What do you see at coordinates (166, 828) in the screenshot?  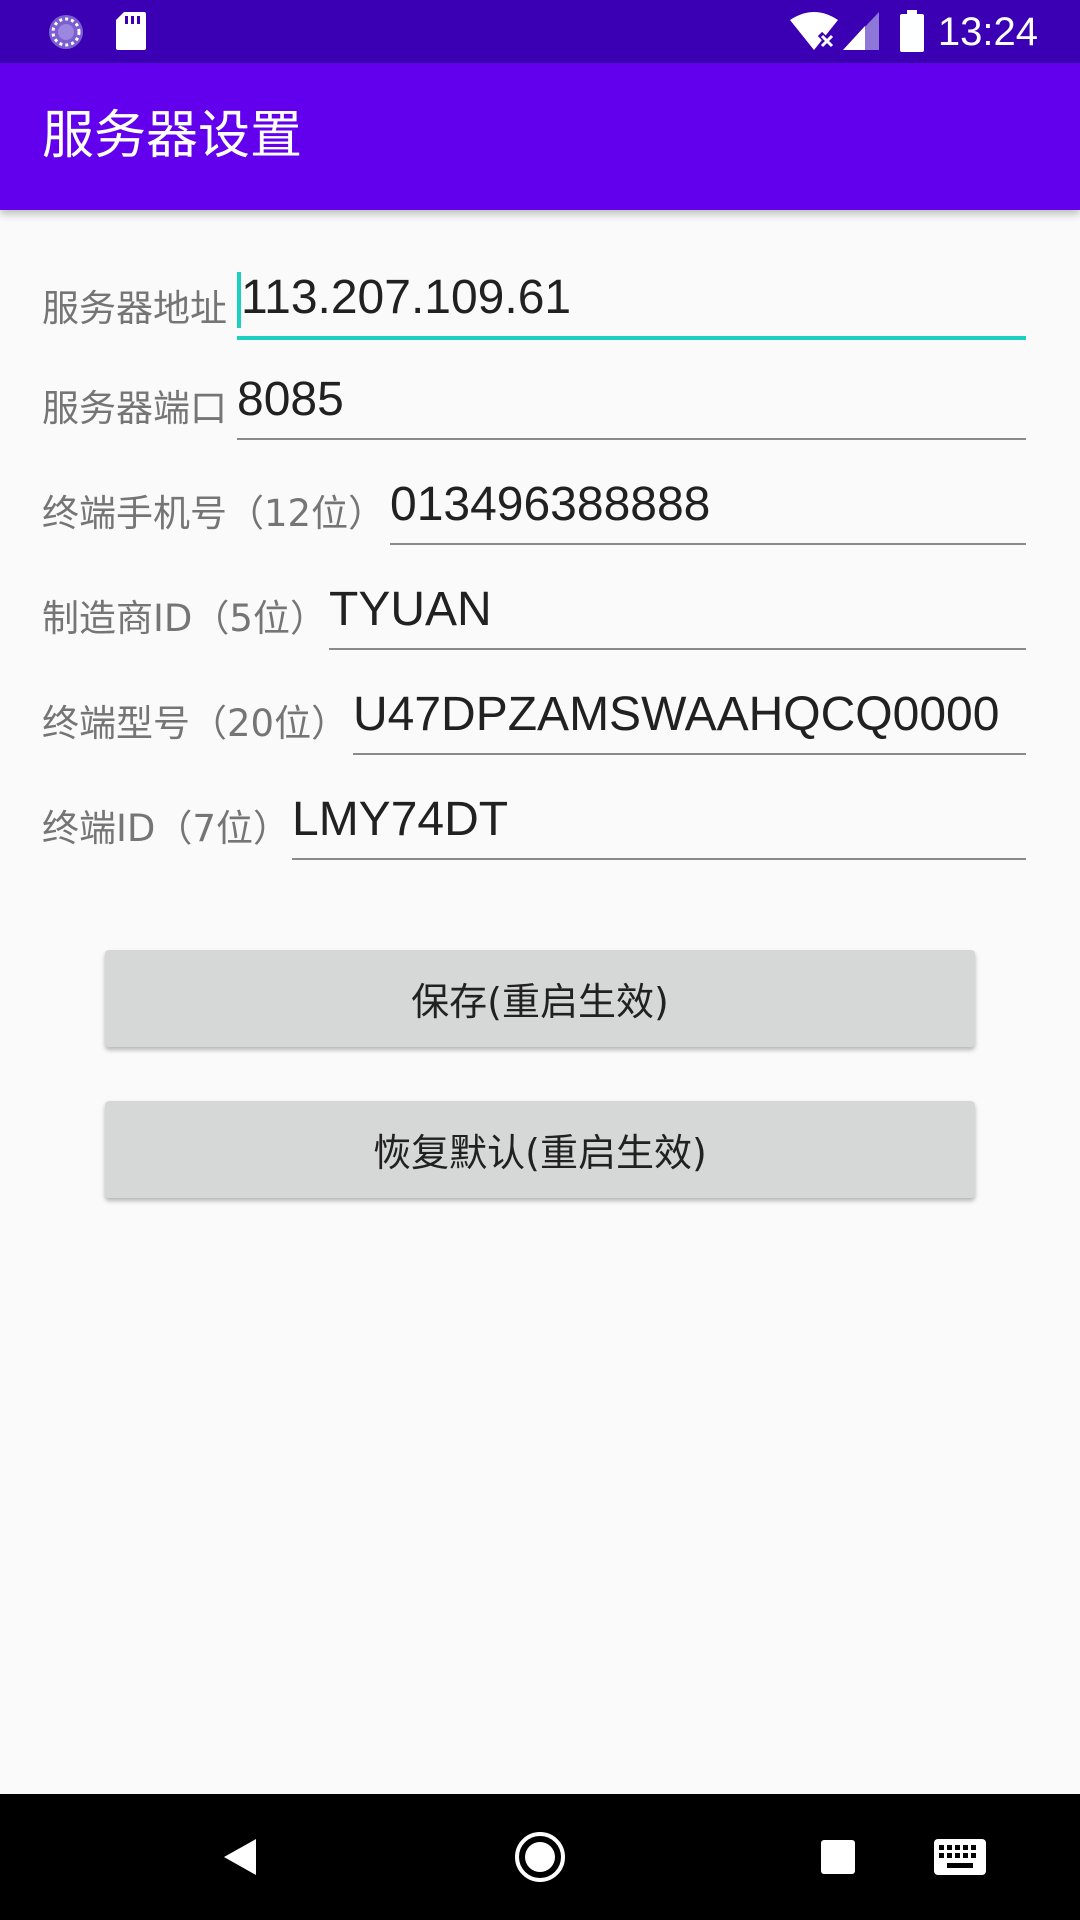 I see `terminal-id-label: 终端ID（7位）` at bounding box center [166, 828].